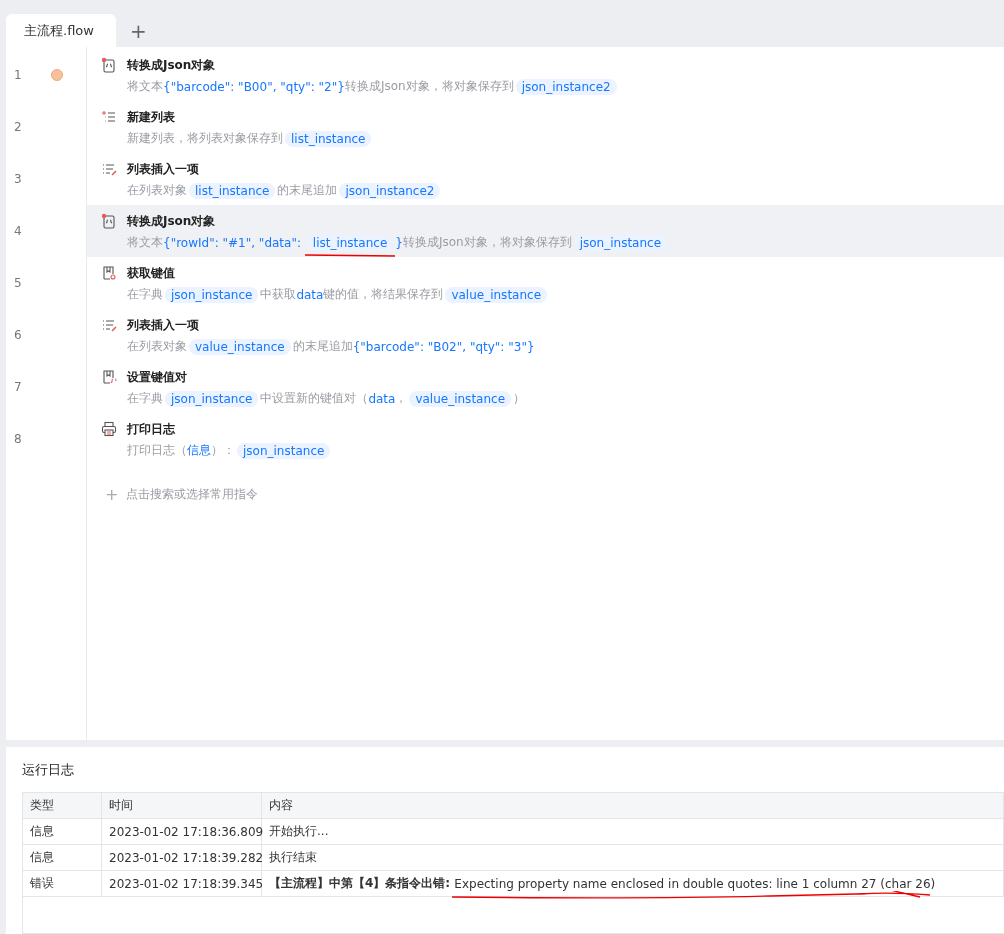  Describe the element at coordinates (151, 430) in the screenshot. I see `step-title: 打印日志` at that location.